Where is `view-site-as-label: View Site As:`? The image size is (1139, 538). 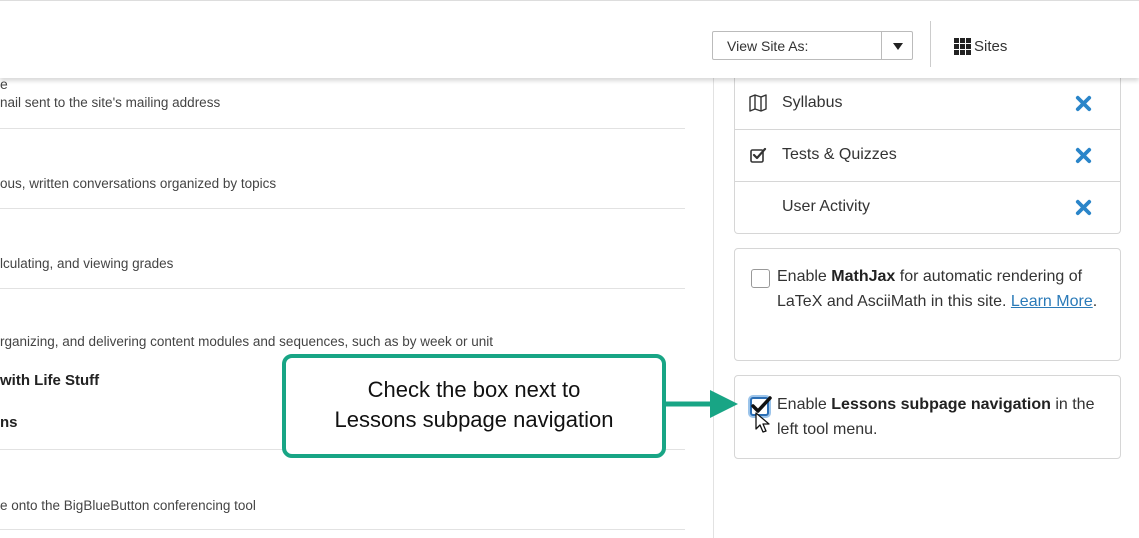 view-site-as-label: View Site As: is located at coordinates (768, 46).